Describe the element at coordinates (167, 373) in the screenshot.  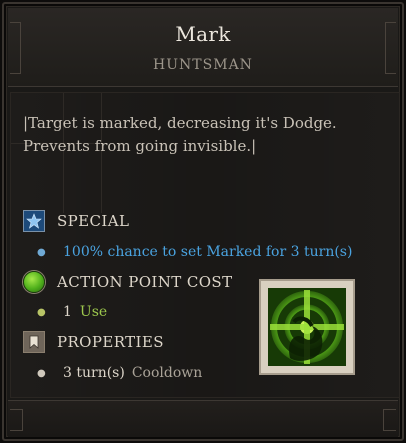
I see `cooldown-label: Cooldown` at that location.